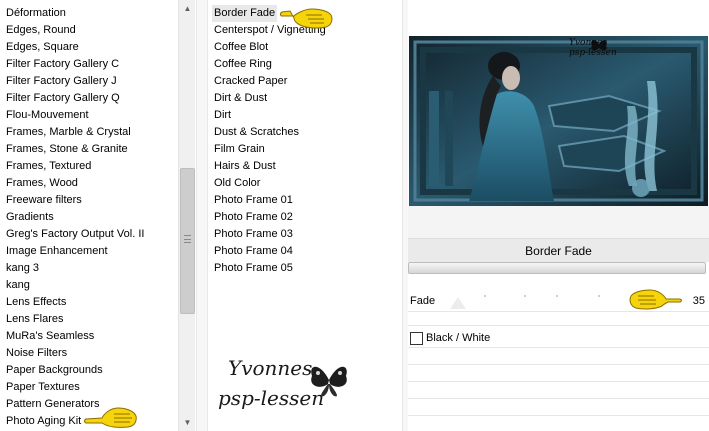  I want to click on scroll-thumb, so click(187, 241).